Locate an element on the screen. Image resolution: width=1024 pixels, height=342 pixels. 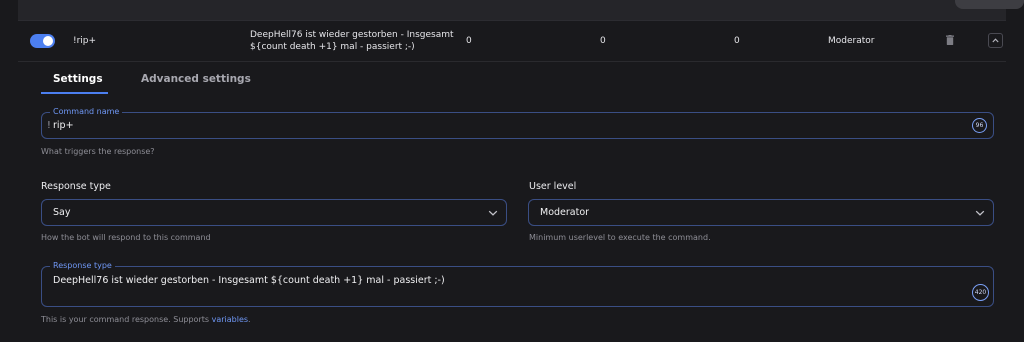
chevron-up-icon is located at coordinates (995, 40).